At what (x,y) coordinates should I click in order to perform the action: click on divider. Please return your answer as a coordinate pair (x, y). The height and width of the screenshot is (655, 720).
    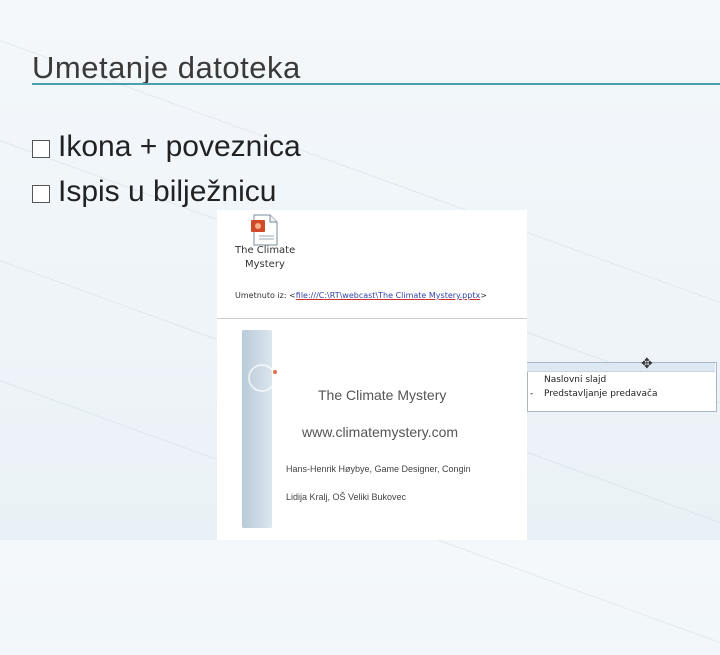
    Looking at the image, I should click on (372, 318).